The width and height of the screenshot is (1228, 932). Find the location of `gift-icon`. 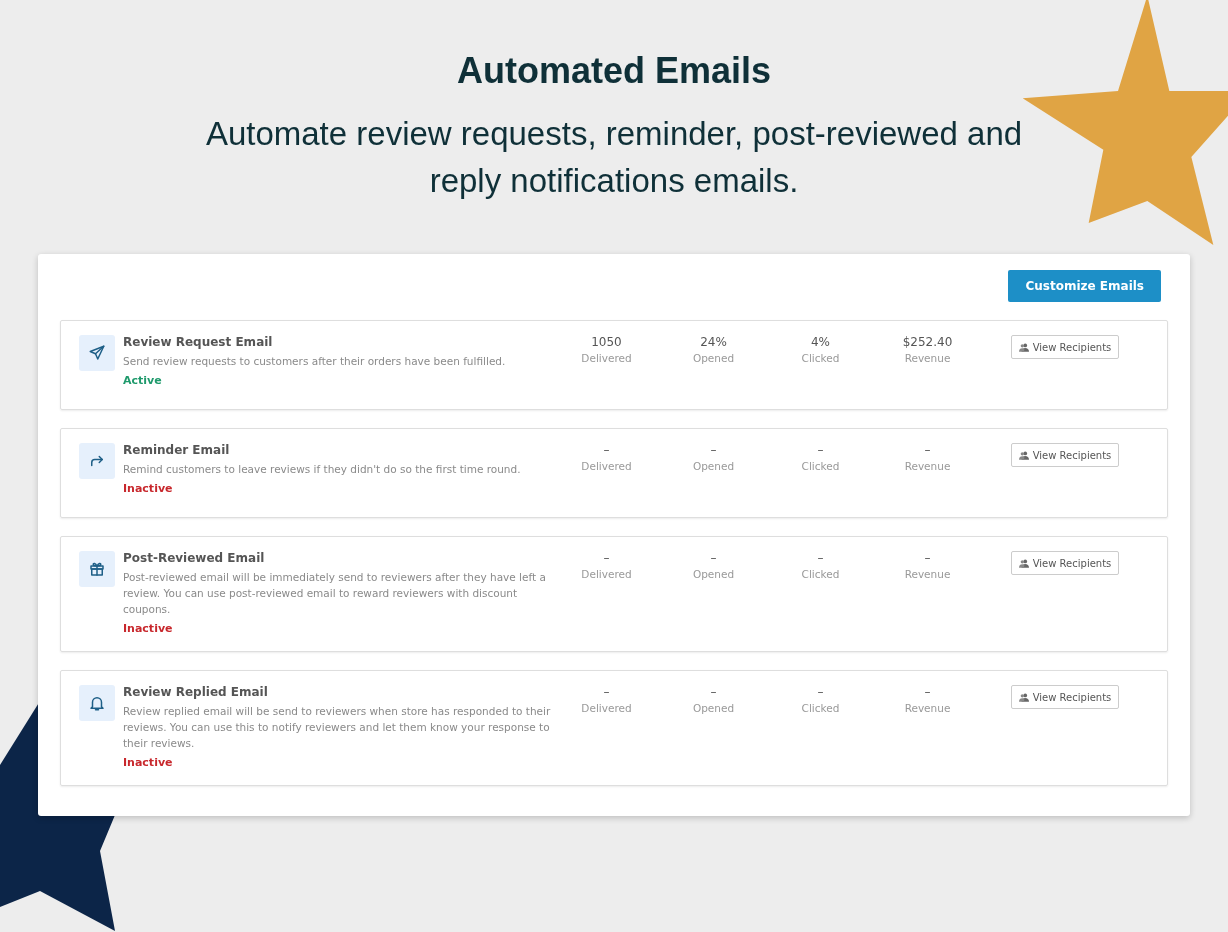

gift-icon is located at coordinates (97, 569).